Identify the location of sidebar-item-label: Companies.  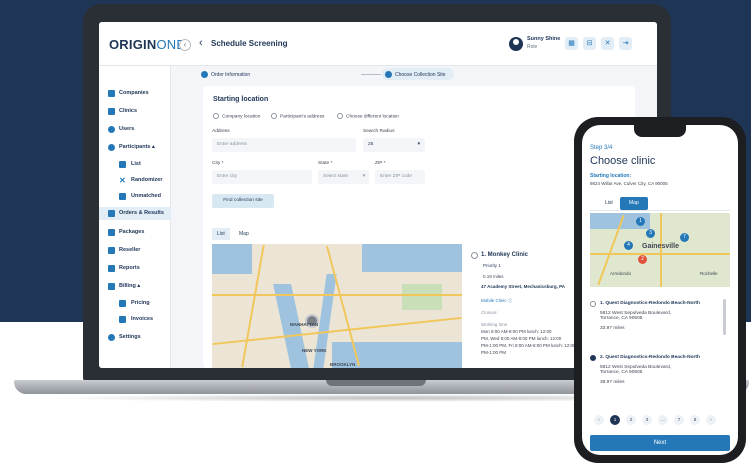
(134, 93).